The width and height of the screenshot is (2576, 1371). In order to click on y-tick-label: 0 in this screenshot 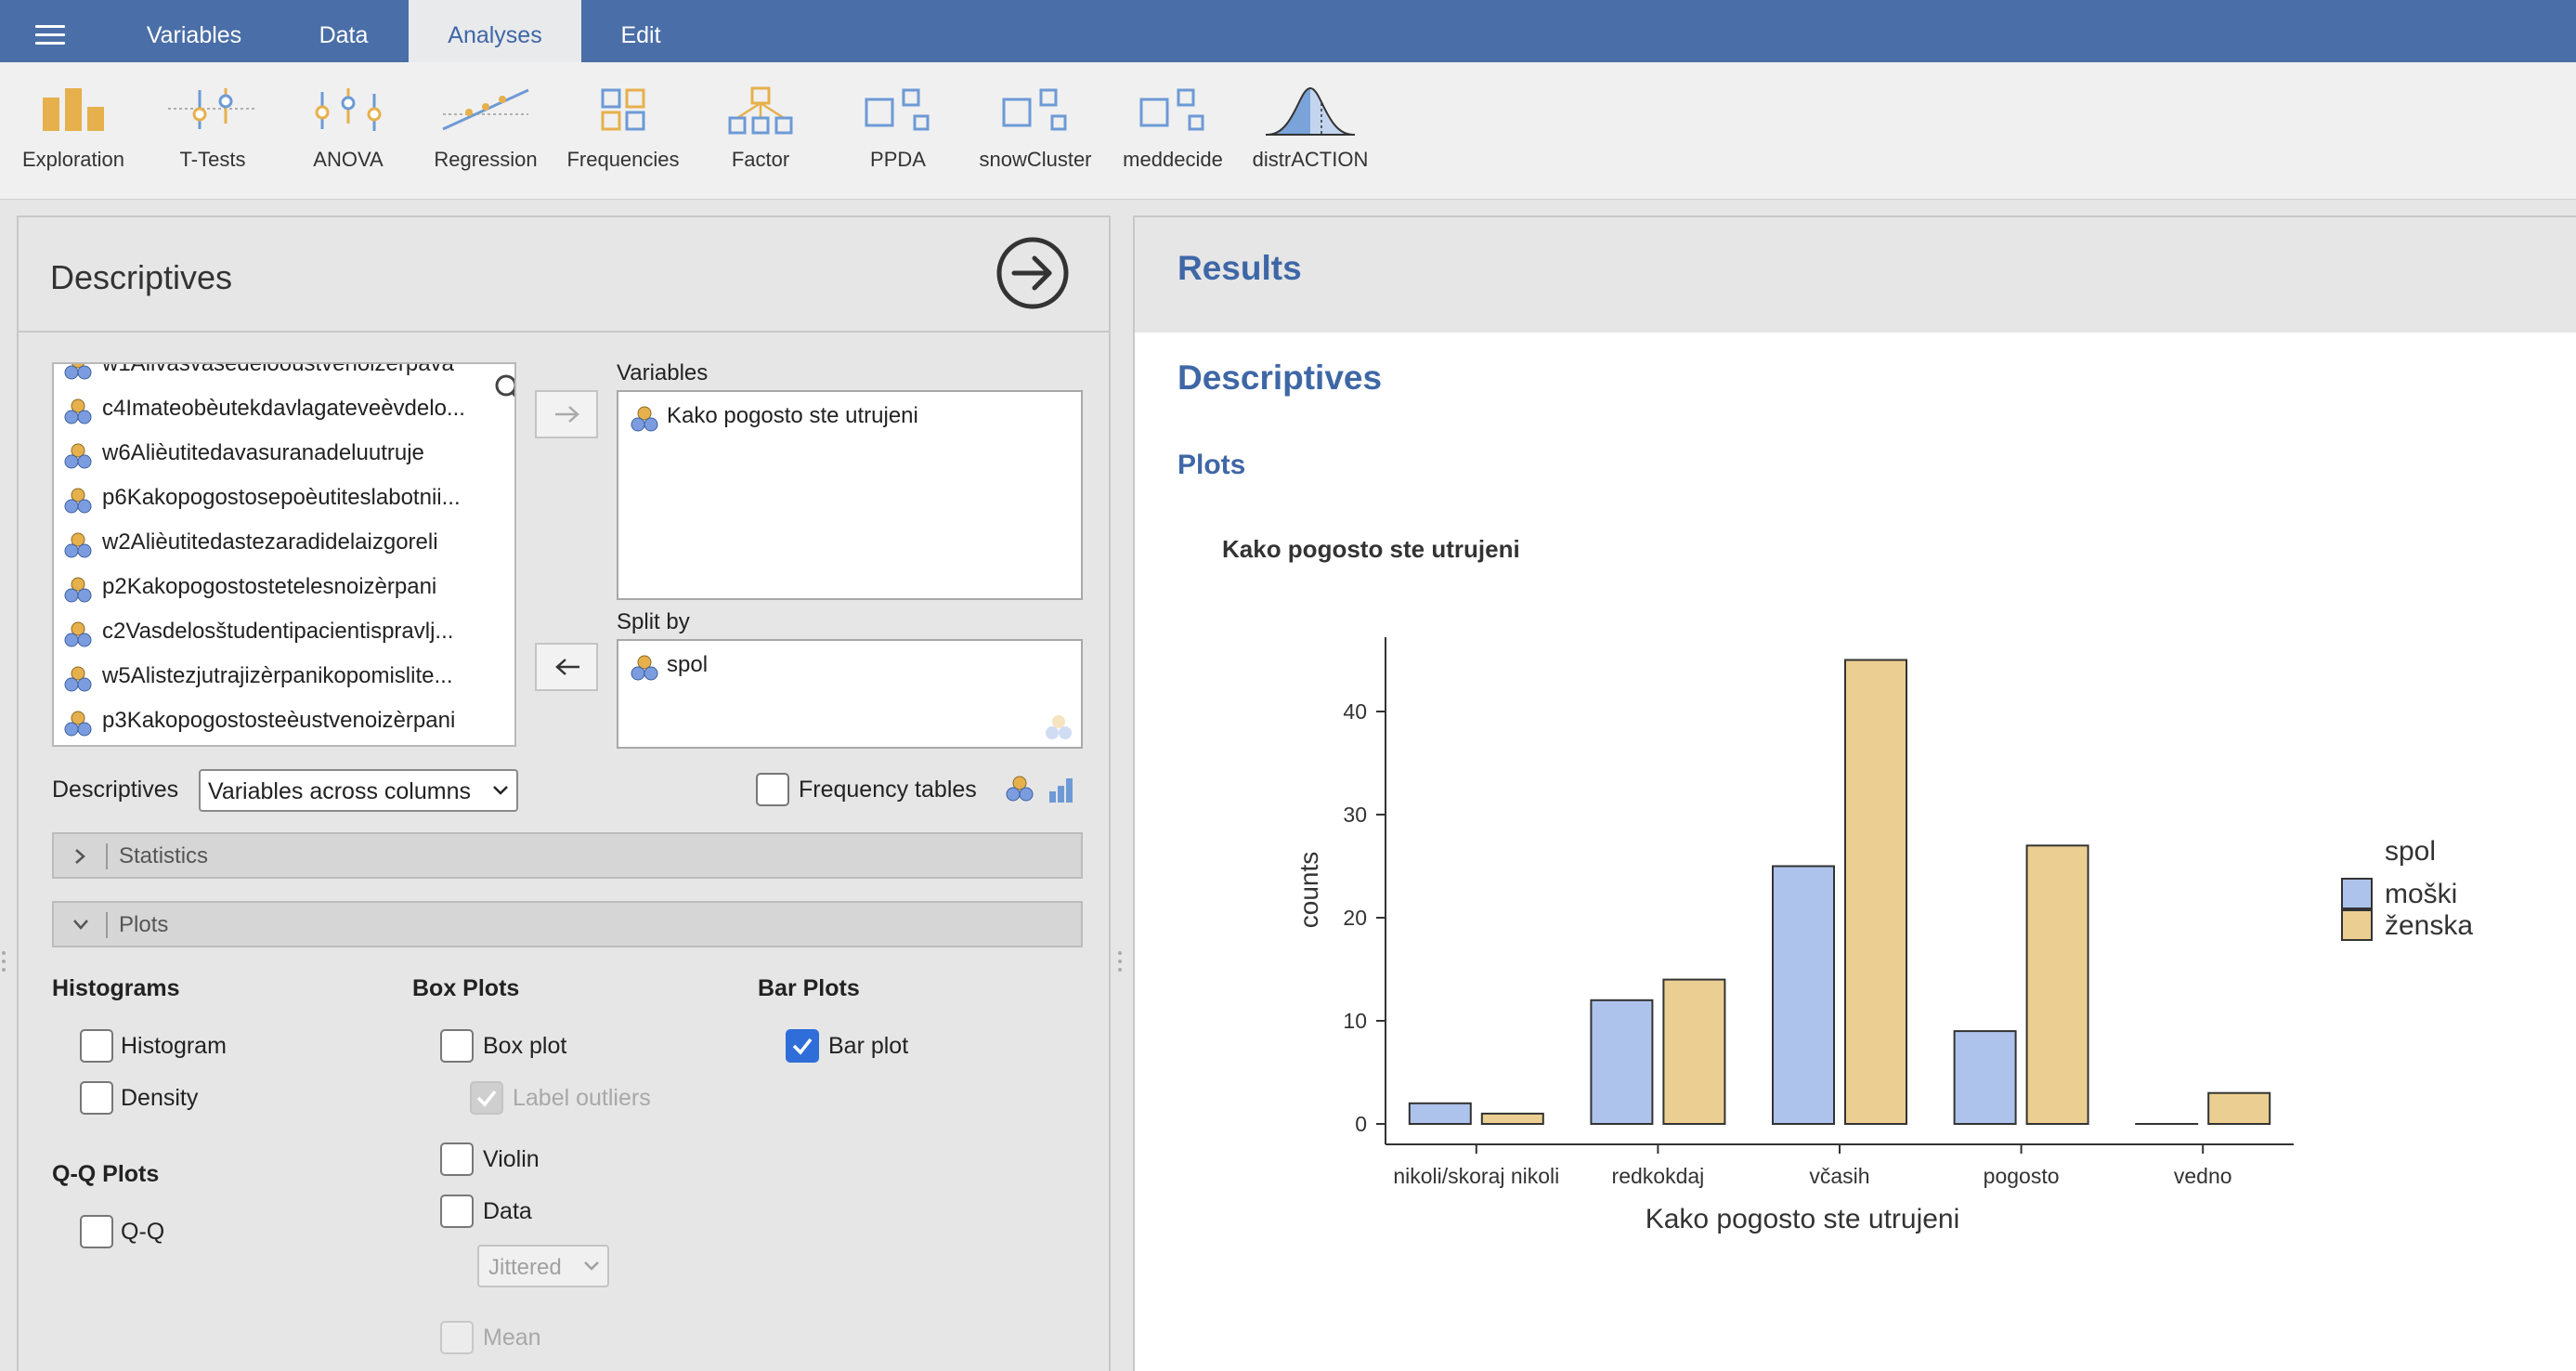, I will do `click(1361, 1124)`.